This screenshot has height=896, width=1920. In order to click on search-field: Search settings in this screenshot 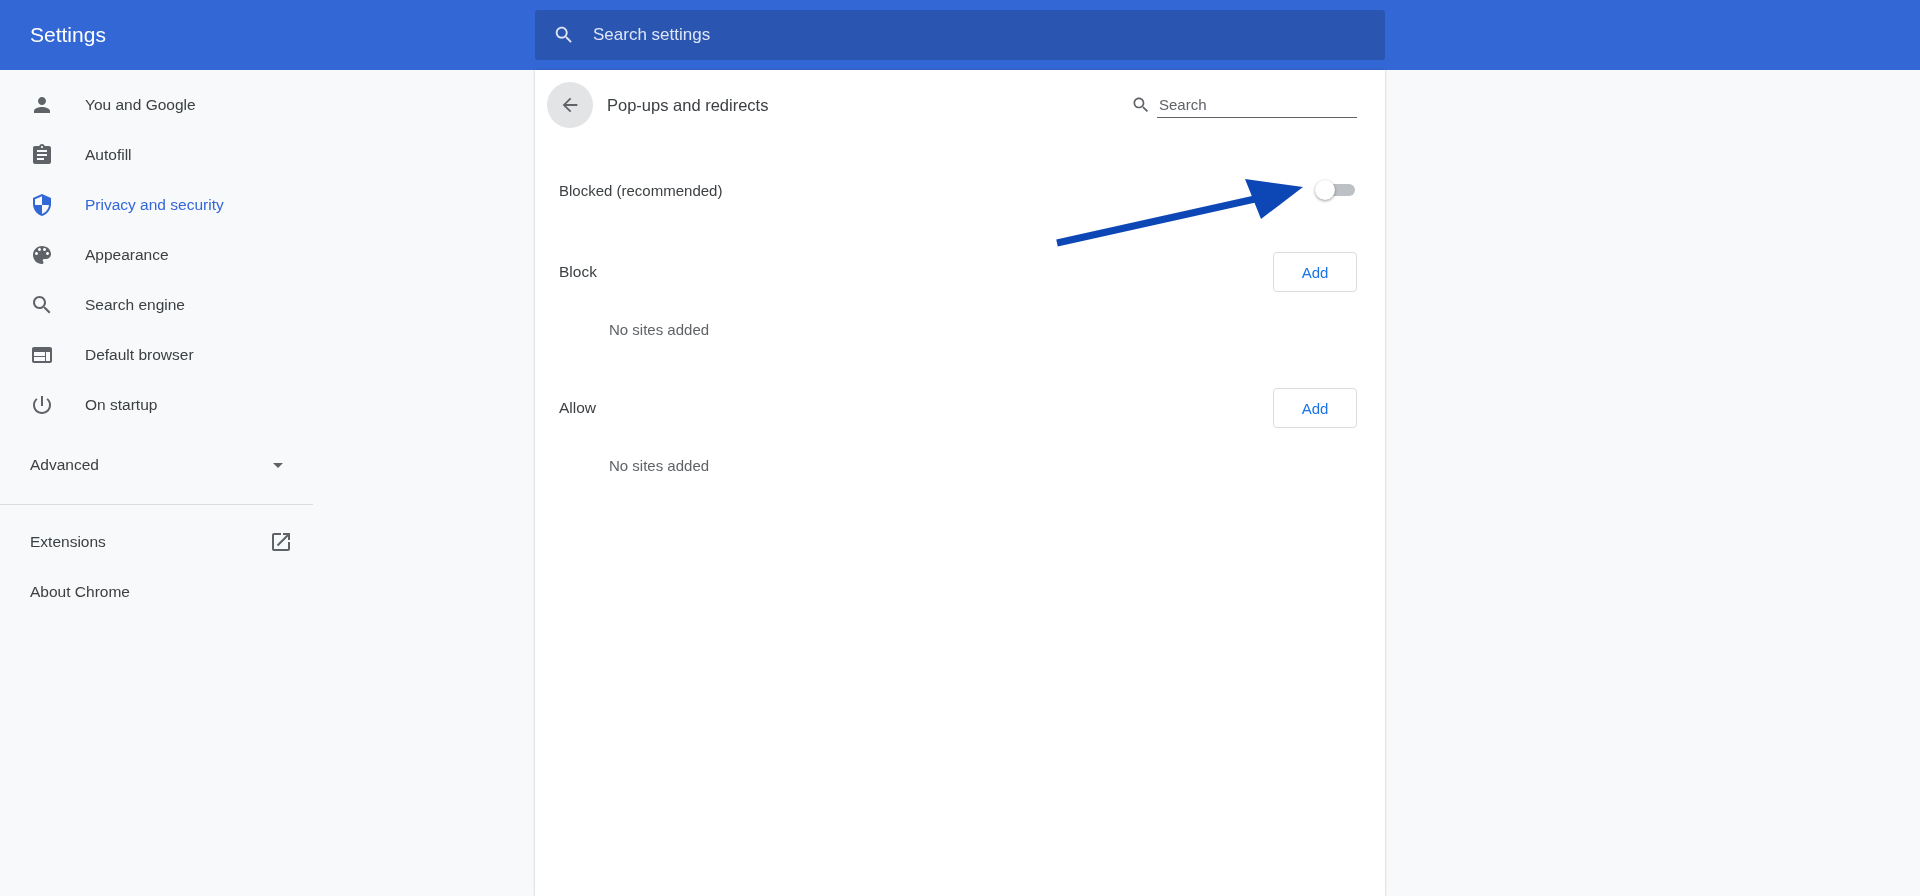, I will do `click(960, 35)`.